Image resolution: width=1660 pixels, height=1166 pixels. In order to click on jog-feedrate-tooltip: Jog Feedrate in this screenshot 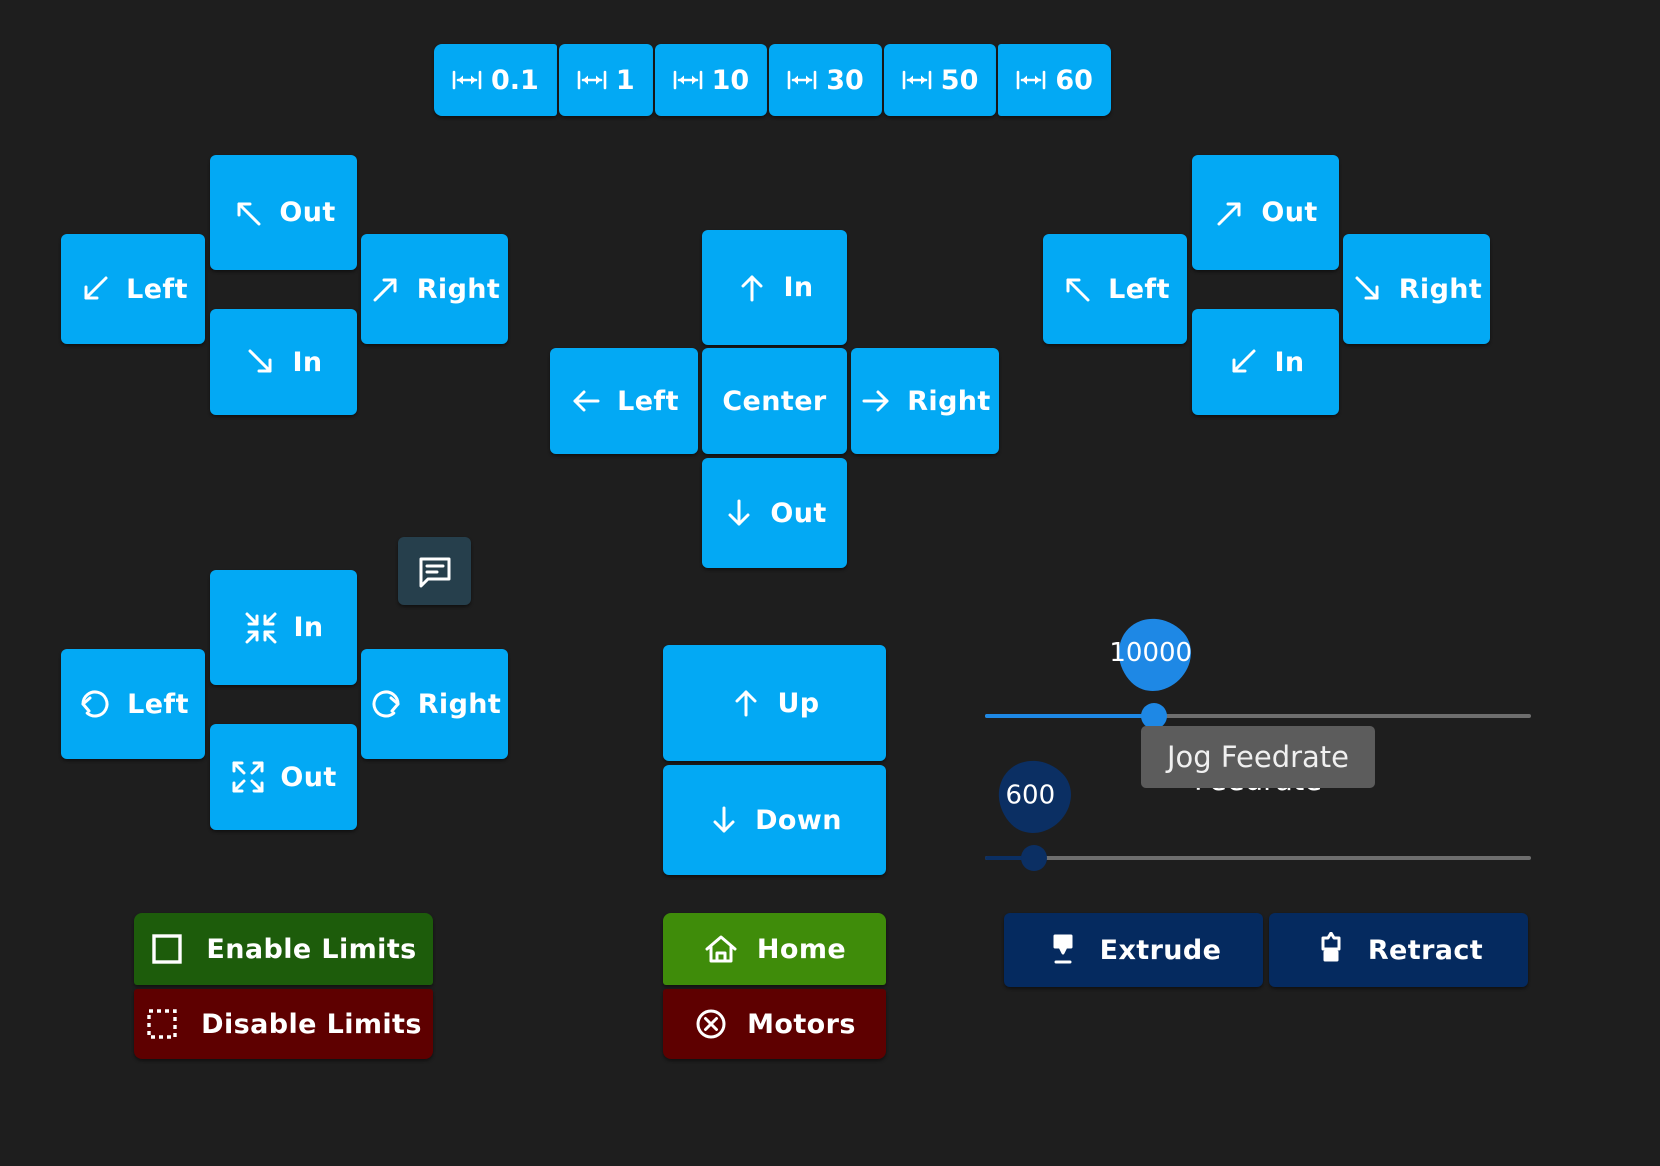, I will do `click(1258, 757)`.